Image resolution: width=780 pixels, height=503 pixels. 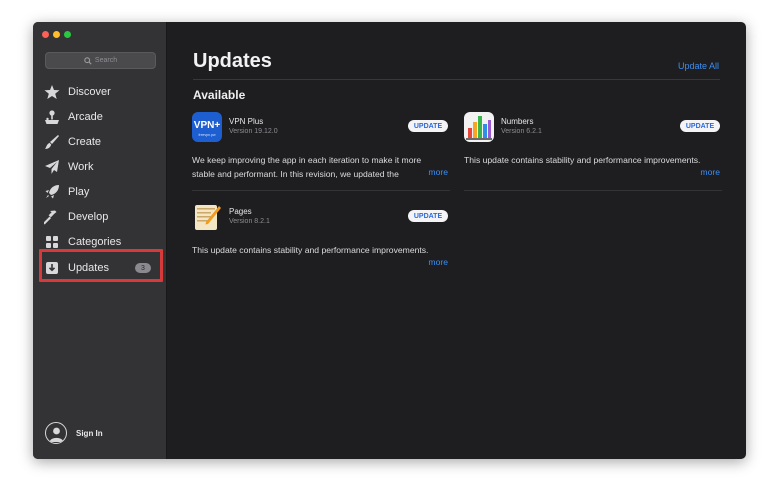 I want to click on sidebar-item-create: Create, so click(x=72, y=142).